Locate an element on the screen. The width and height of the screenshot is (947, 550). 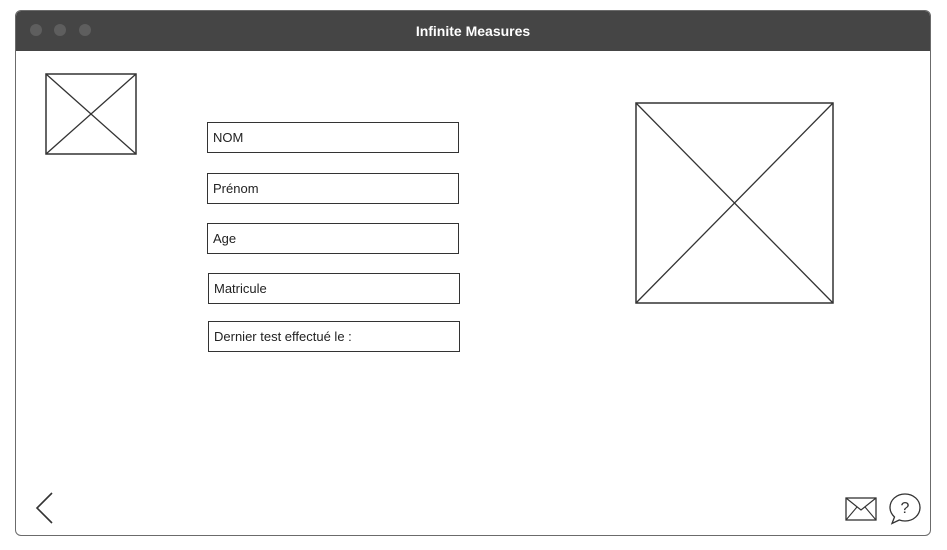
profile-photo-placeholder is located at coordinates (734, 203).